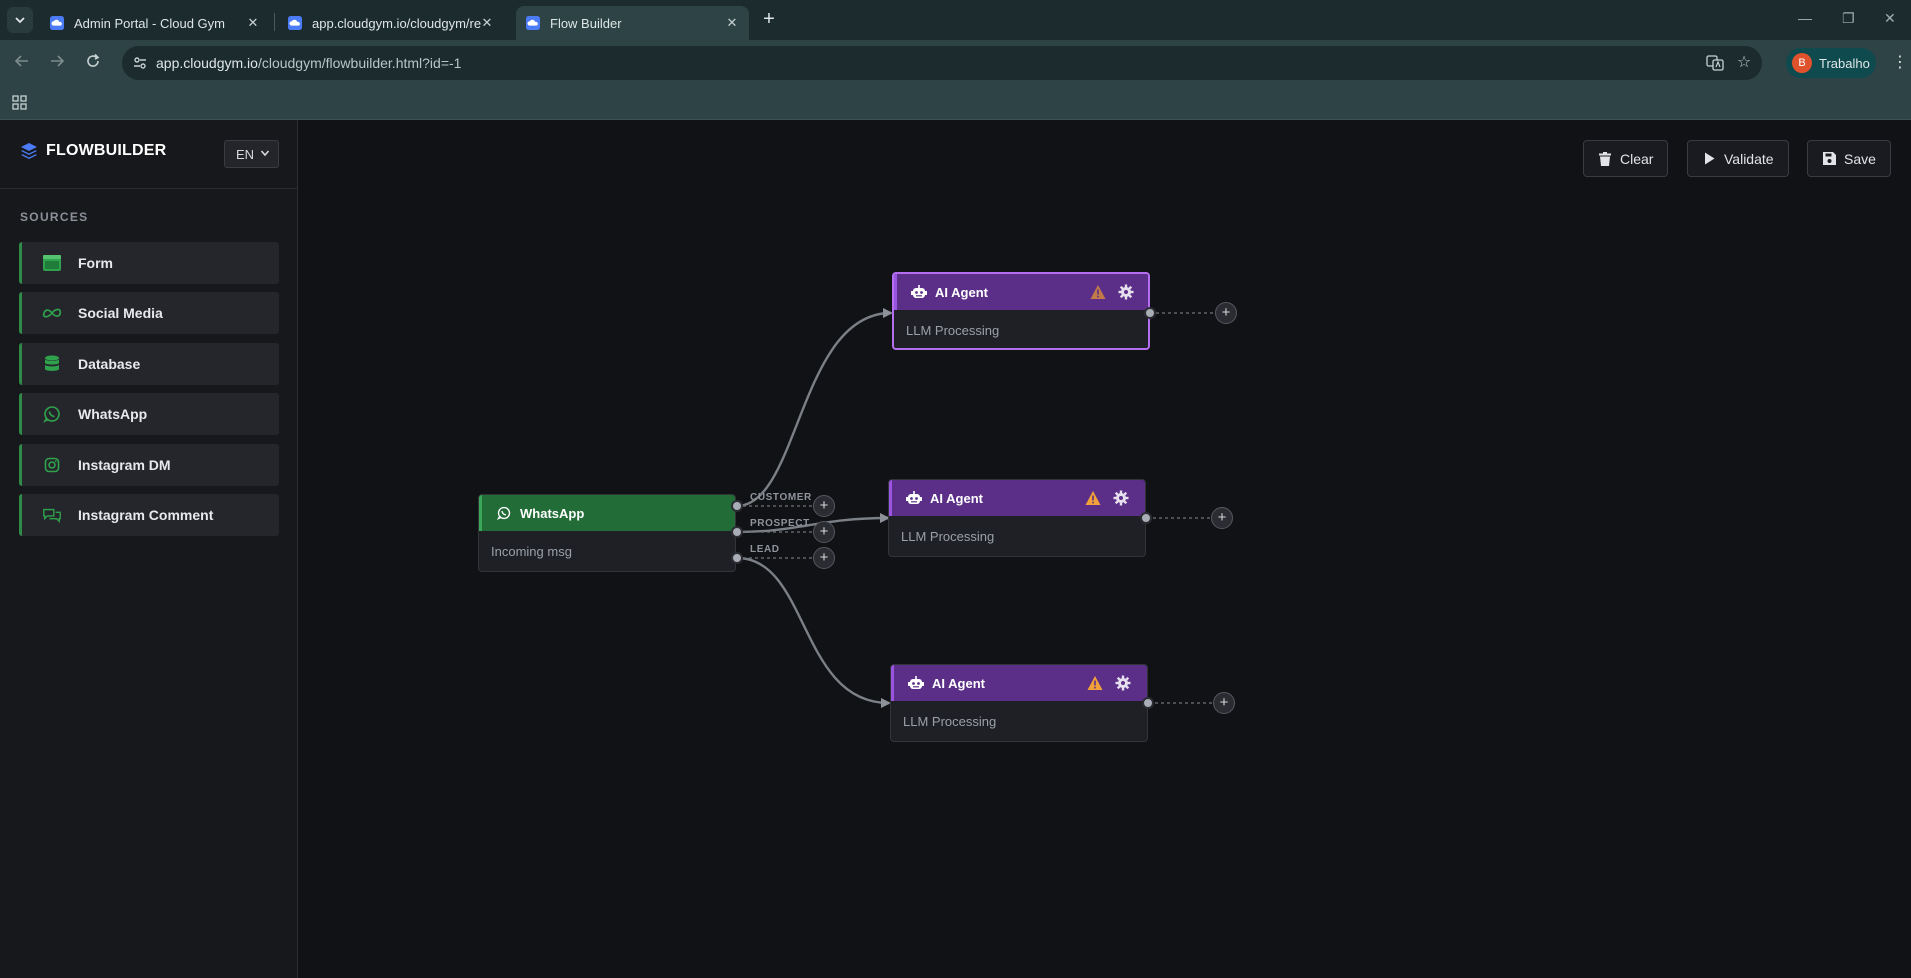 This screenshot has height=978, width=1911. I want to click on source-item-form: Form, so click(149, 263).